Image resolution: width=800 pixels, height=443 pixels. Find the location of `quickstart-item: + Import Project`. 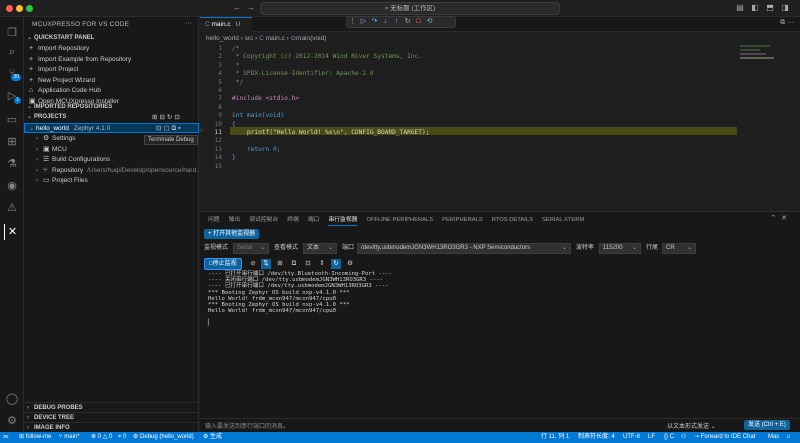

quickstart-item: + Import Project is located at coordinates (111, 70).